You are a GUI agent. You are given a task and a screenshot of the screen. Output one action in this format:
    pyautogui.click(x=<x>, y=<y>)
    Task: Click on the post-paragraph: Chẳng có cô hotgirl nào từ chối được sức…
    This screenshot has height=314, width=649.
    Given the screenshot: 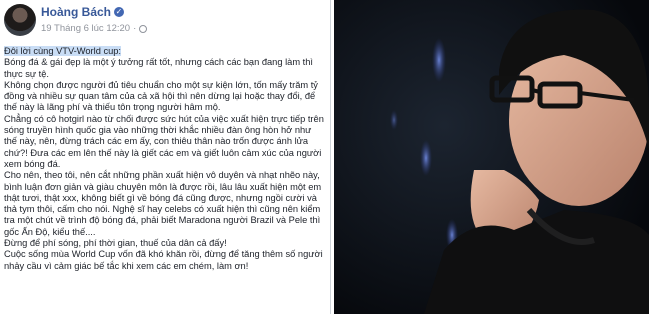 What is the action you would take?
    pyautogui.click(x=164, y=141)
    